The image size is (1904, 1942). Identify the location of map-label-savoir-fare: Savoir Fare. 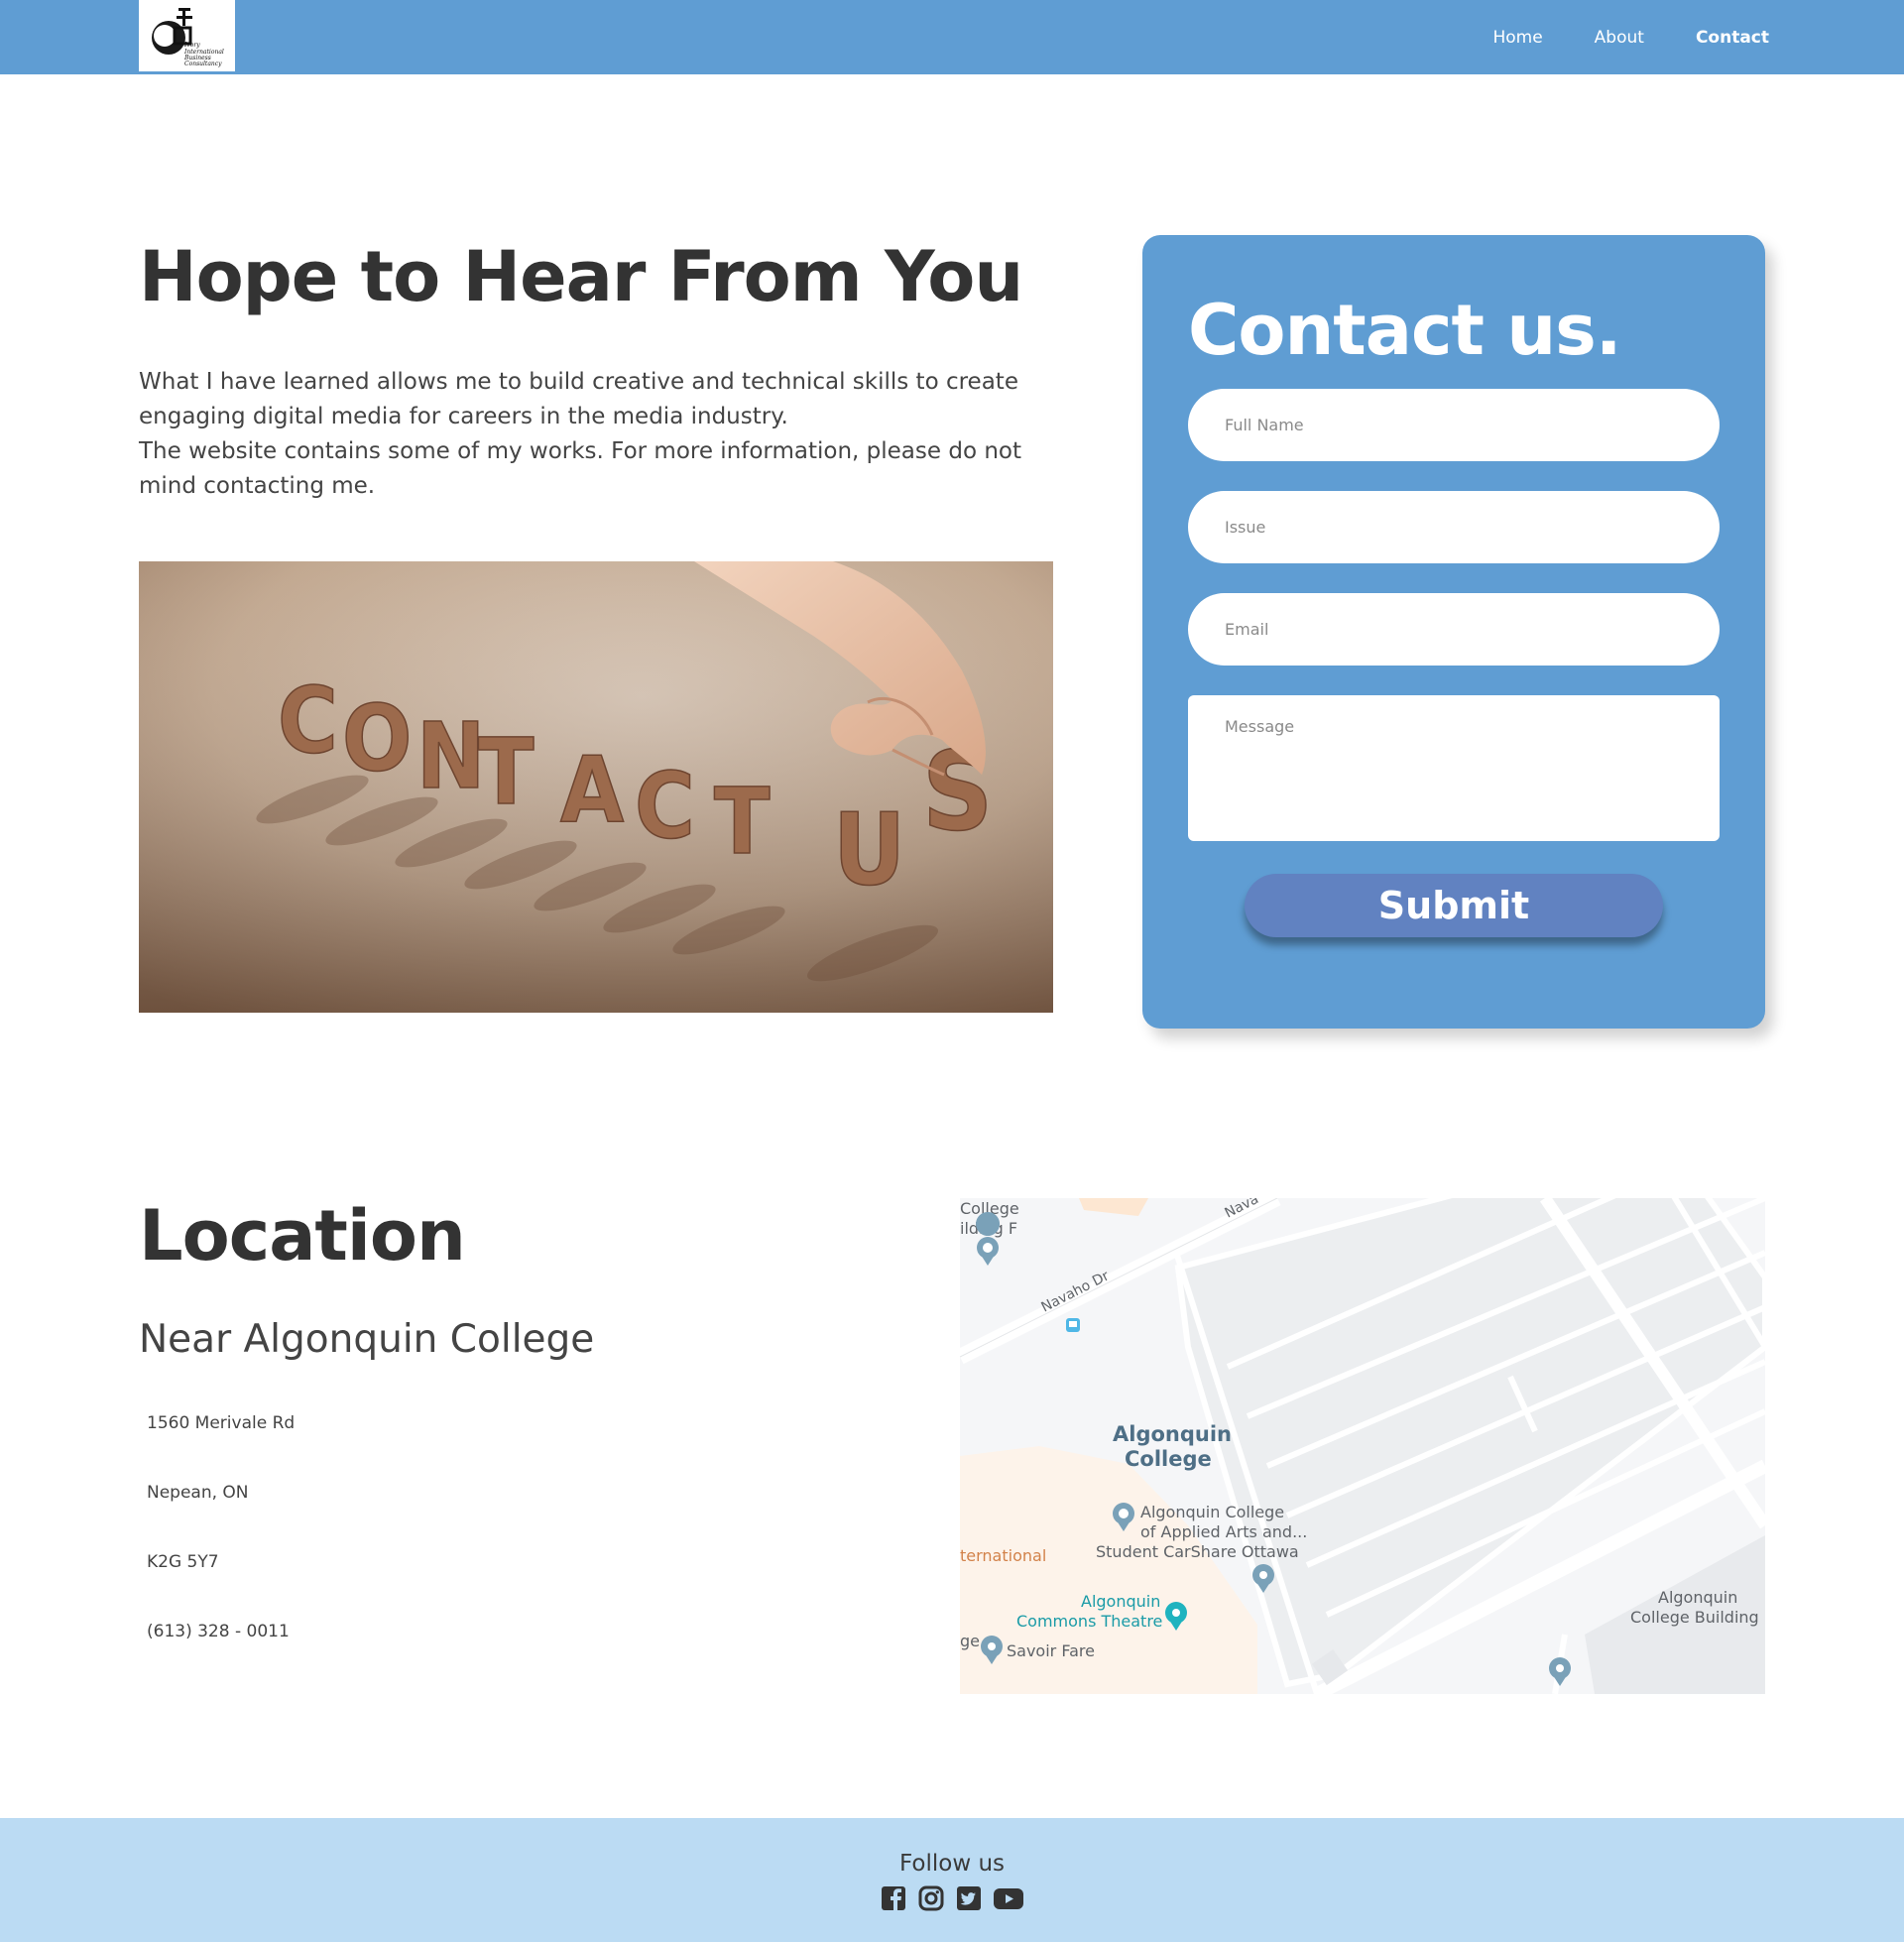
(1051, 1650).